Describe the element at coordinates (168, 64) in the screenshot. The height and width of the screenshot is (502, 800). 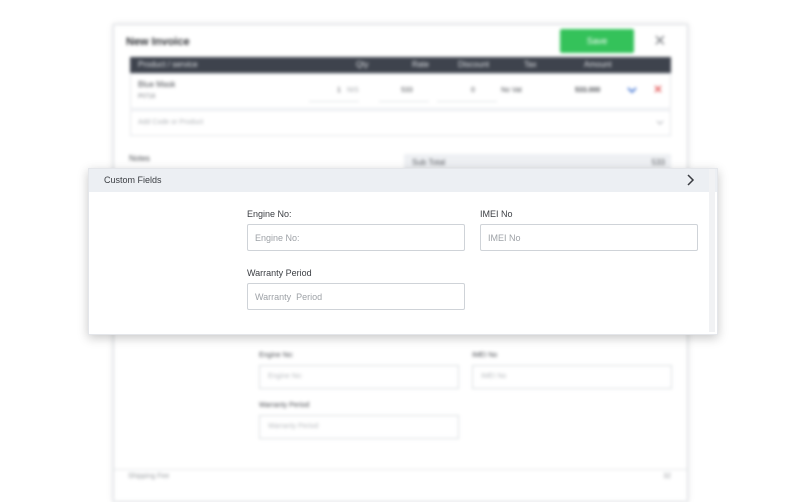
I see `col-product: Product / service` at that location.